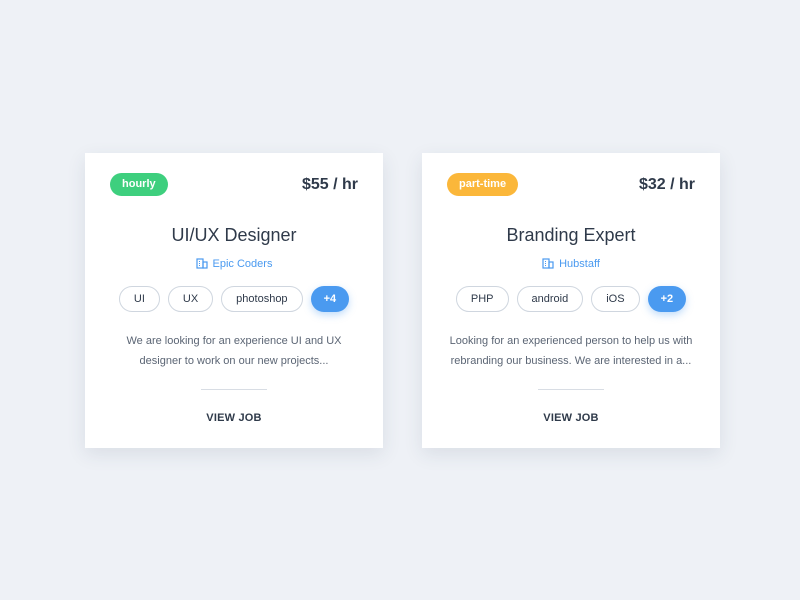 The width and height of the screenshot is (800, 600). I want to click on job-type-badge: part-time, so click(483, 184).